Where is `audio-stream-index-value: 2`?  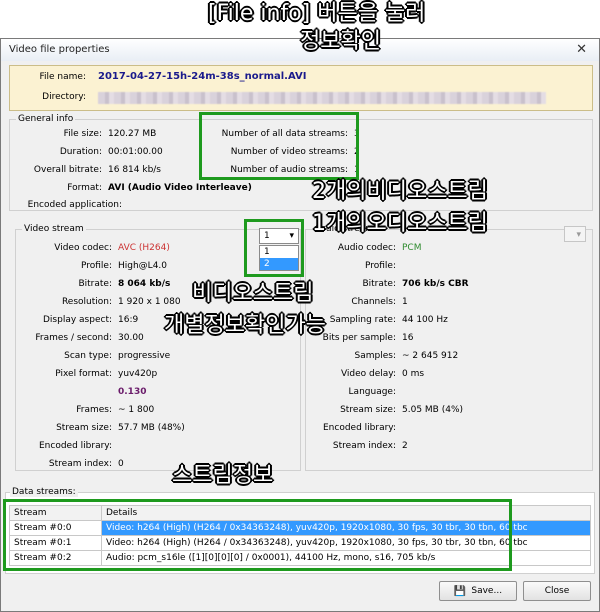
audio-stream-index-value: 2 is located at coordinates (405, 446).